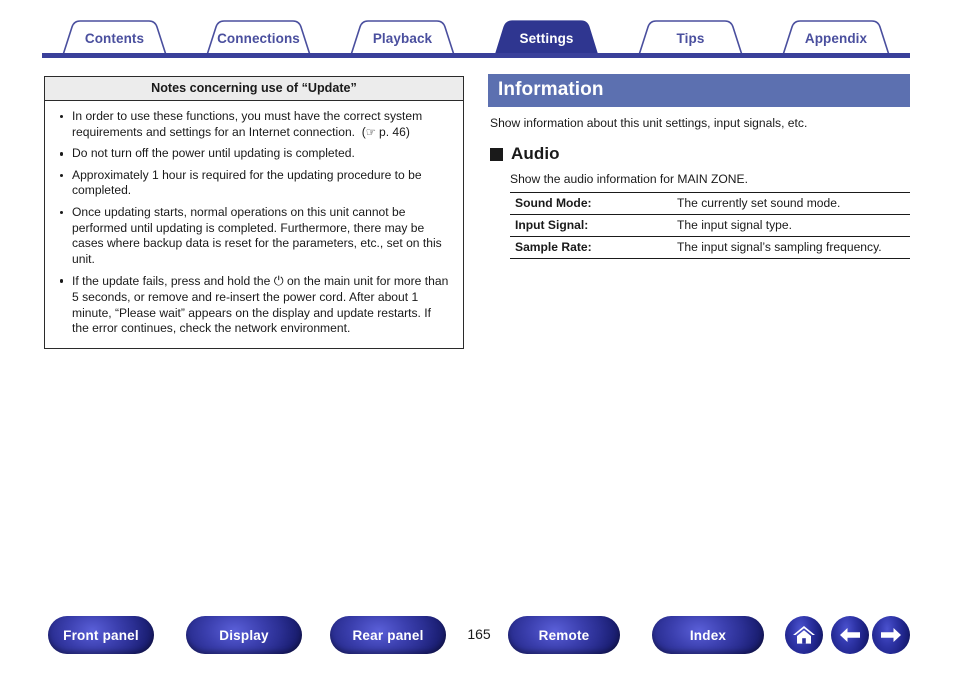 The width and height of the screenshot is (954, 673). Describe the element at coordinates (476, 55) in the screenshot. I see `tab-bar-rule` at that location.